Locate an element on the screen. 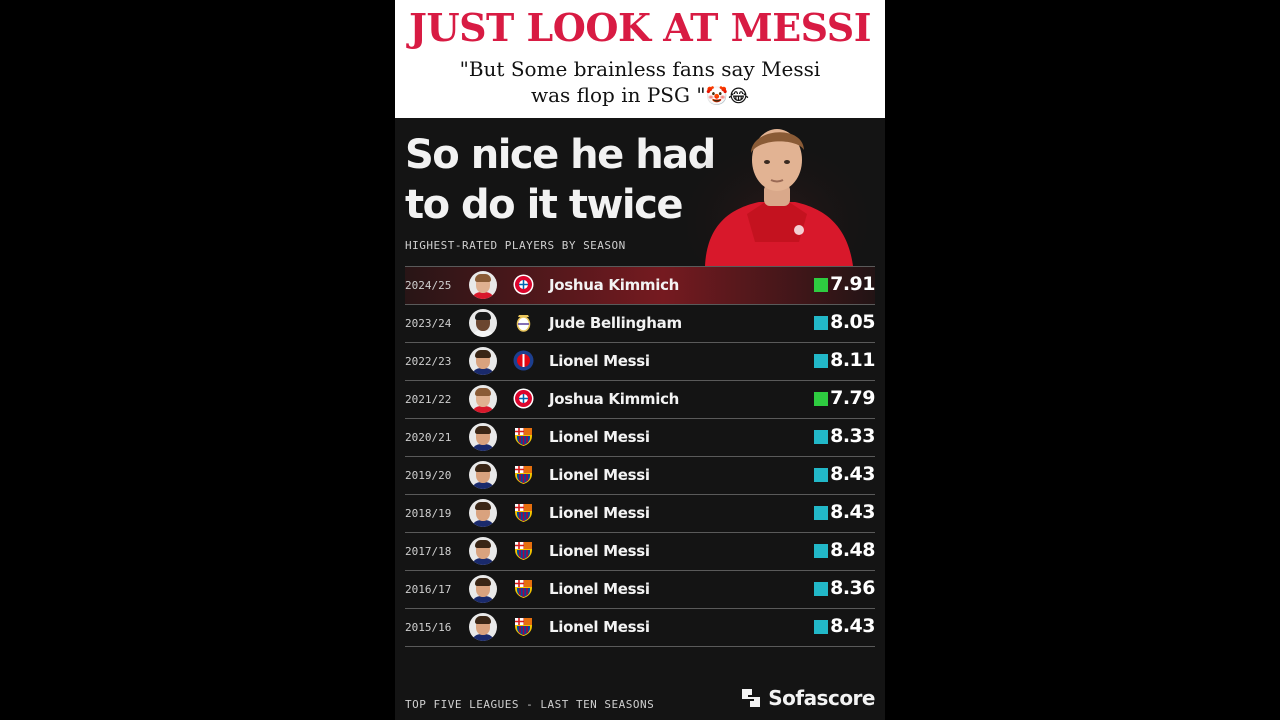 The width and height of the screenshot is (1280, 720). card-subtitle: HIGHEST-RATED PLAYERS BY SEASON is located at coordinates (515, 245).